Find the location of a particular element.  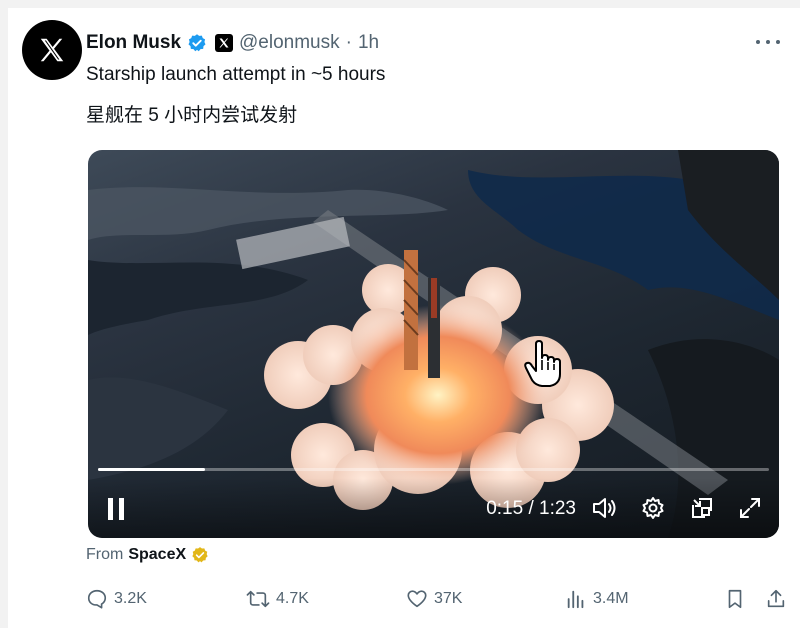

post-text-line-2: 星舰在 5 小时内尝试发射 is located at coordinates (192, 115).